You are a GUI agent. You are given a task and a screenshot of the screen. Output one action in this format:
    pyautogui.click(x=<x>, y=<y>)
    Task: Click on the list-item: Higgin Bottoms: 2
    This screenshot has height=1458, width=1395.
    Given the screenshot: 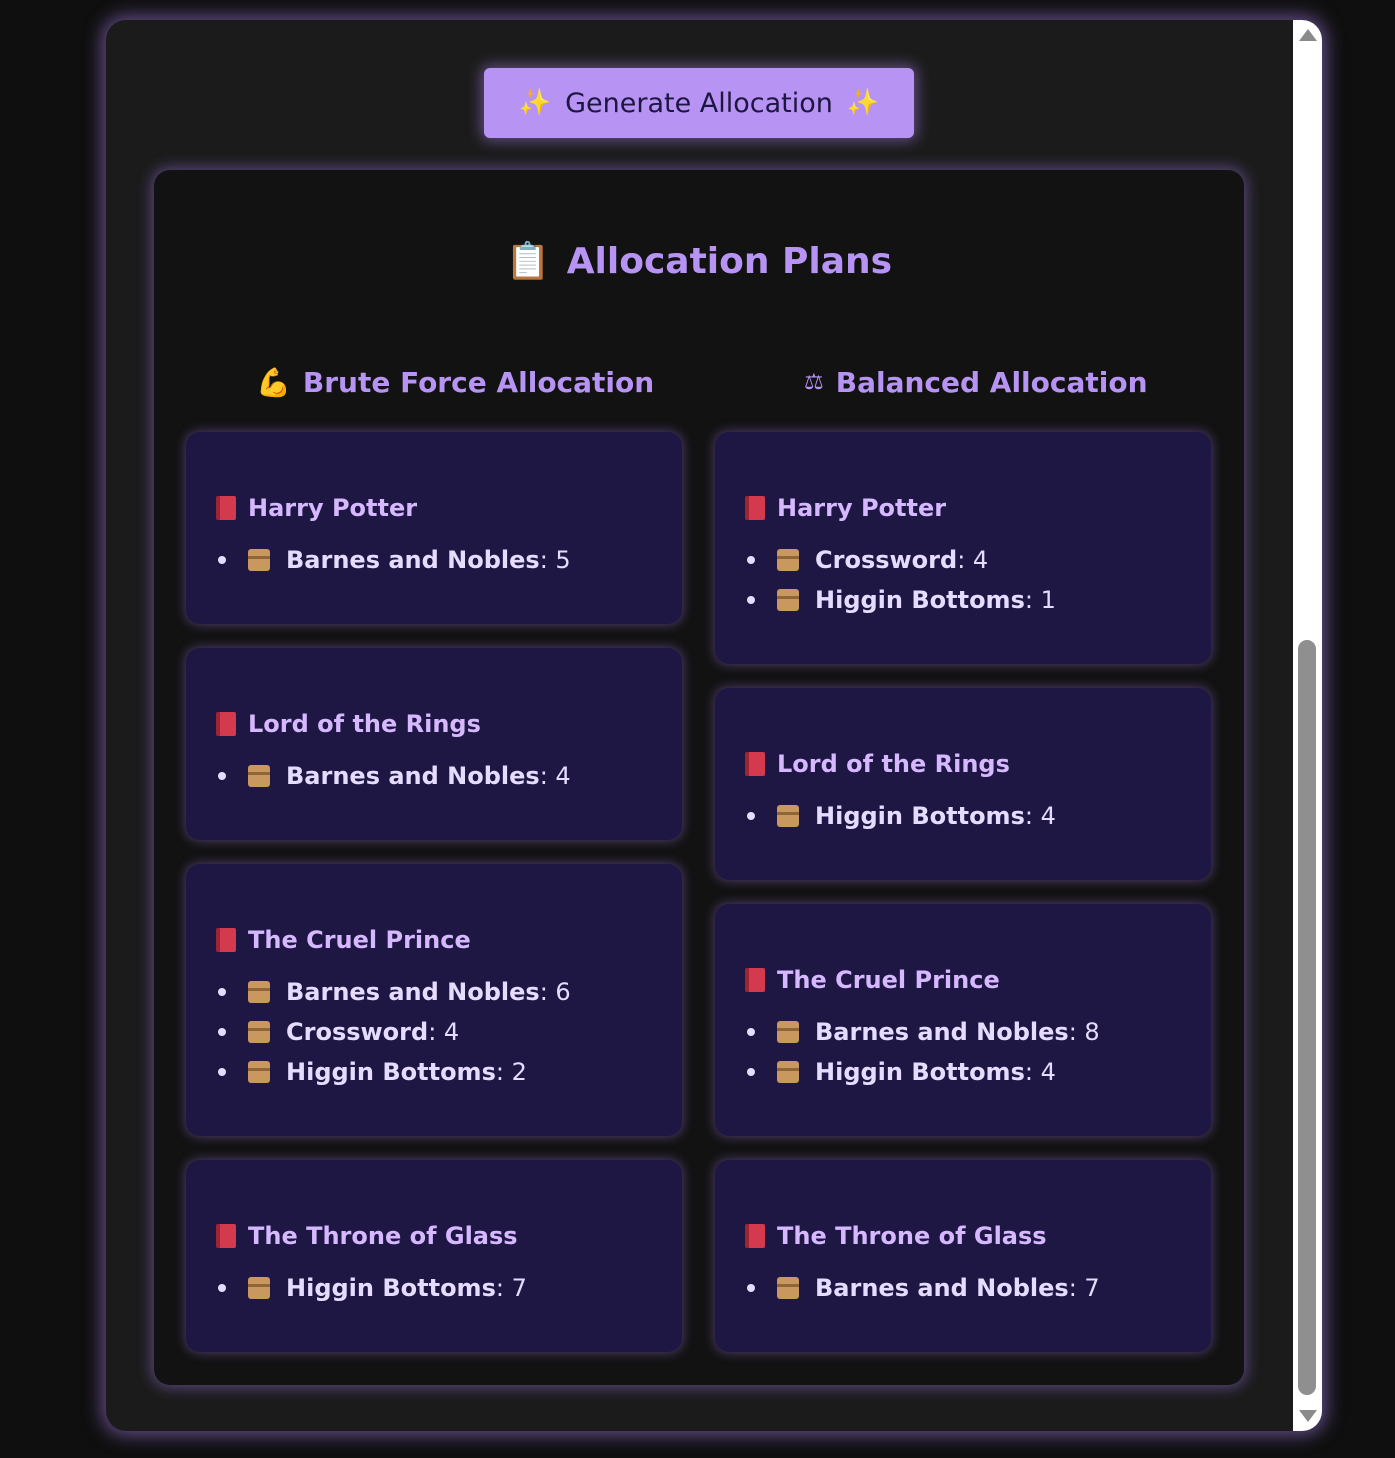 What is the action you would take?
    pyautogui.click(x=449, y=1072)
    